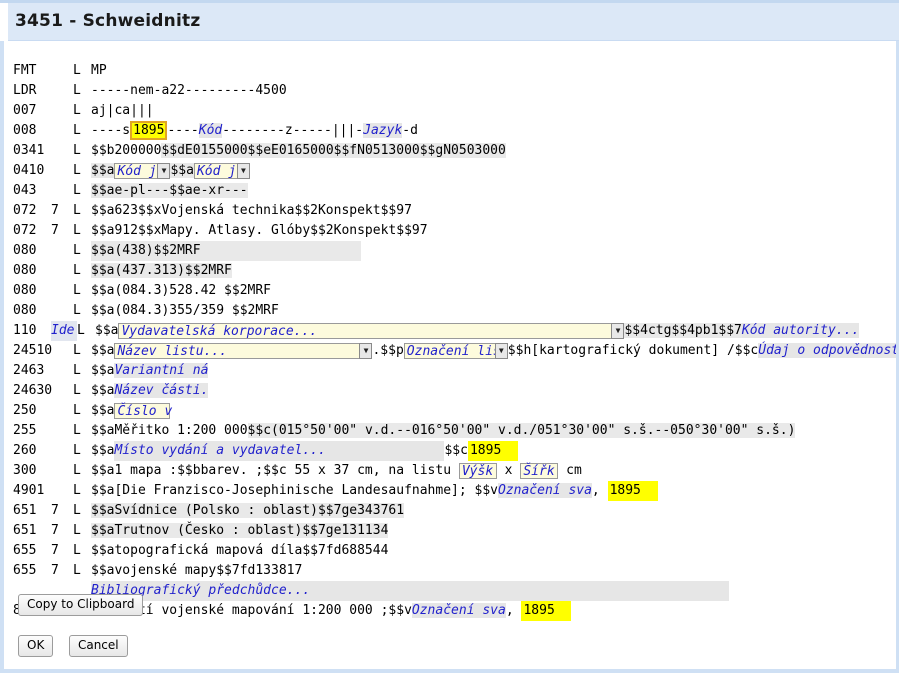 This screenshot has width=899, height=673. Describe the element at coordinates (25, 70) in the screenshot. I see `marc-tag: FMT` at that location.